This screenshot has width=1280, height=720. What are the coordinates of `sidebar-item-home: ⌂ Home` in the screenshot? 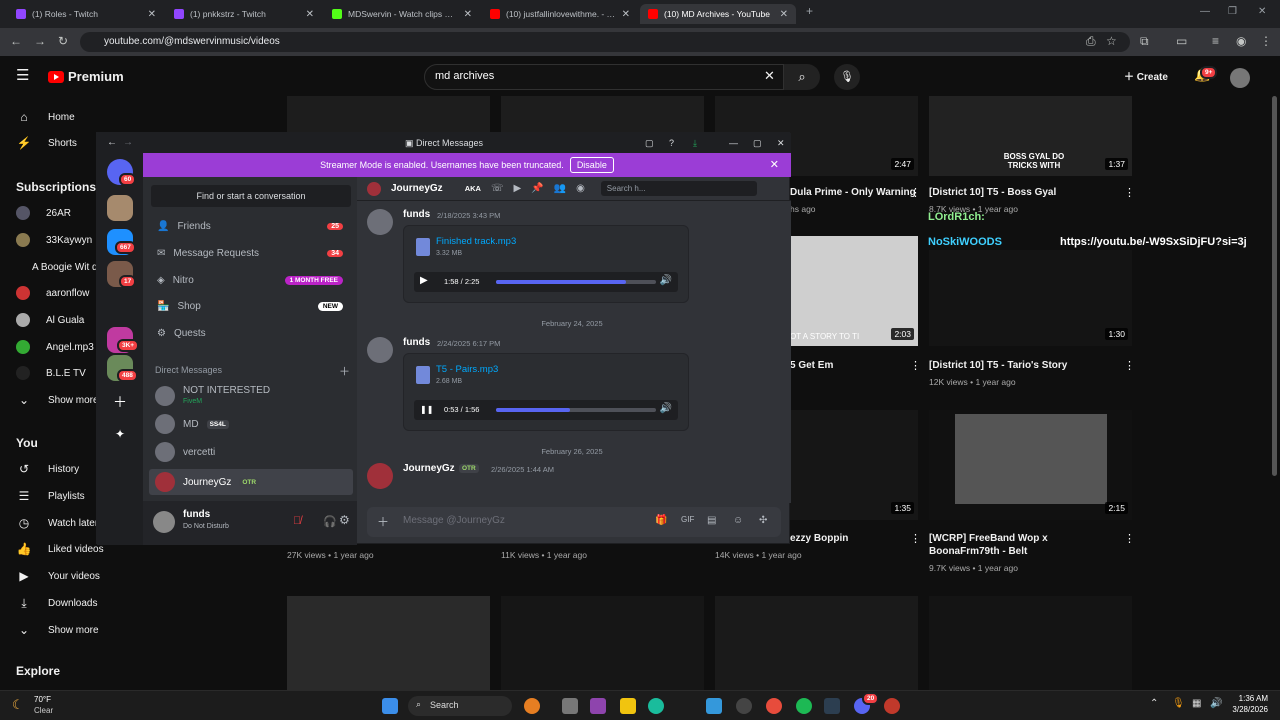 It's located at (45, 117).